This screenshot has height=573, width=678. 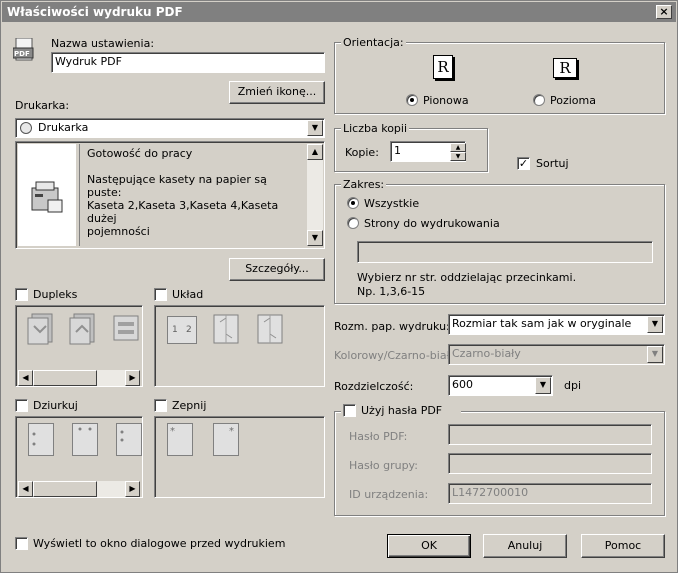 What do you see at coordinates (362, 152) in the screenshot?
I see `copies-label: Kopie:` at bounding box center [362, 152].